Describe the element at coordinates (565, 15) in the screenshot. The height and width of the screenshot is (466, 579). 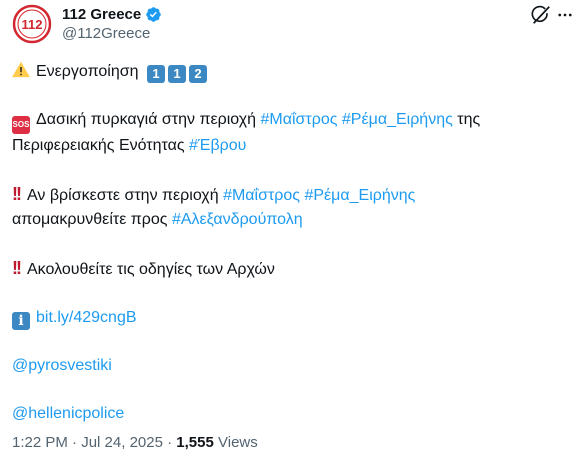
I see `more-icon` at that location.